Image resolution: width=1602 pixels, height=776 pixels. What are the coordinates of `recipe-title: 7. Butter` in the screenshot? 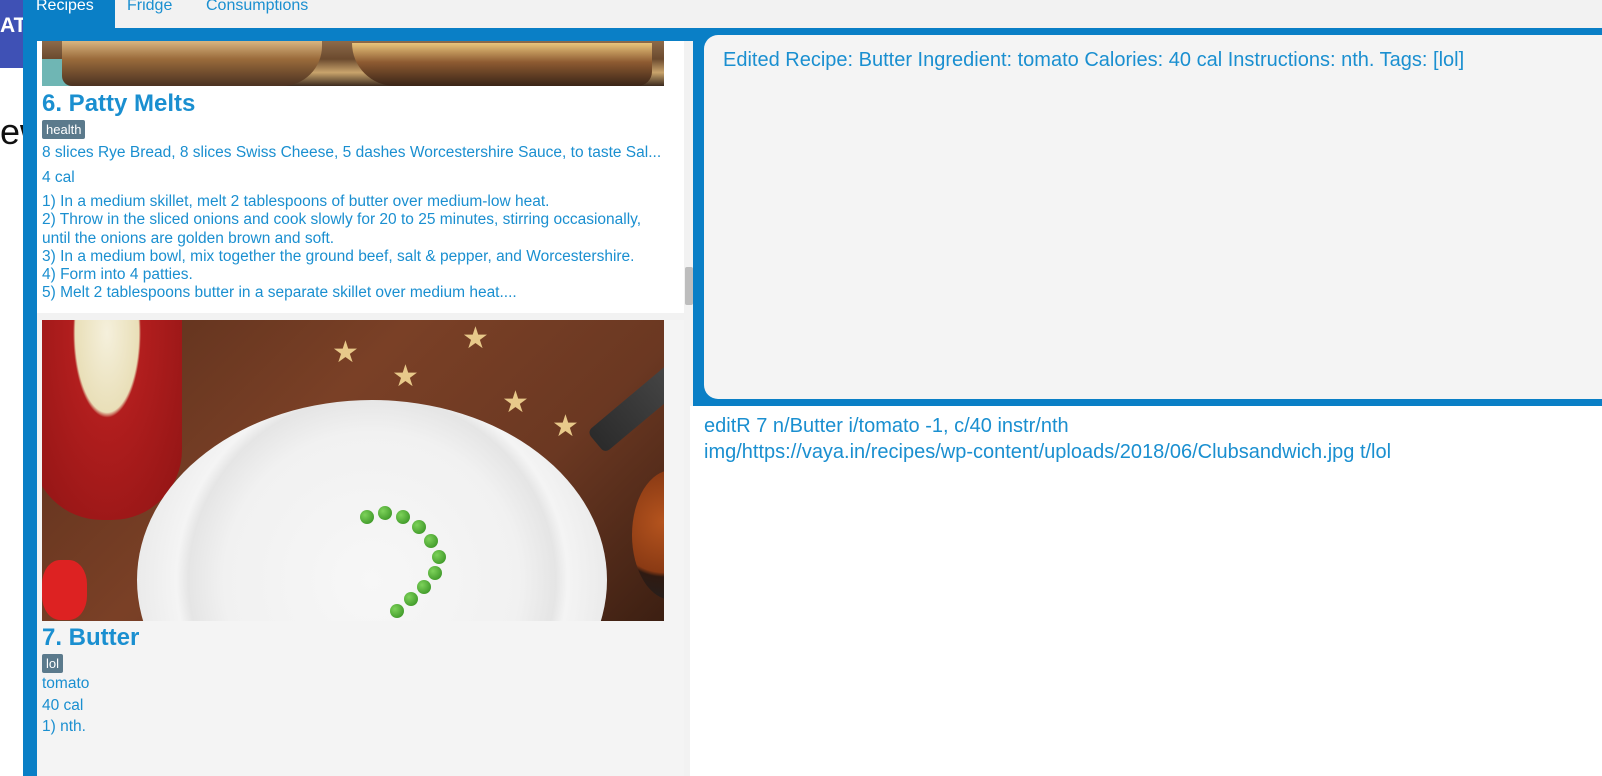 It's located at (91, 637).